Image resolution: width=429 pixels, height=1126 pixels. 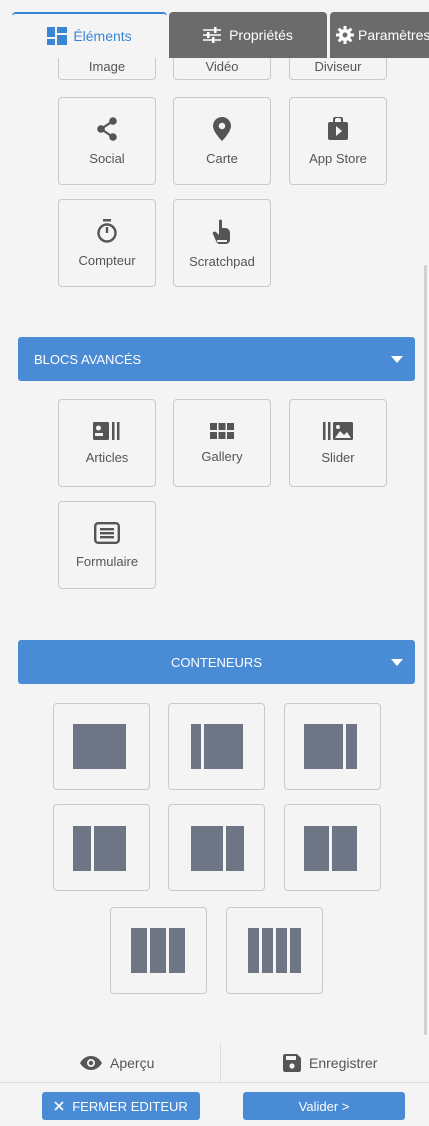 What do you see at coordinates (107, 561) in the screenshot?
I see `tile-label: Formulaire` at bounding box center [107, 561].